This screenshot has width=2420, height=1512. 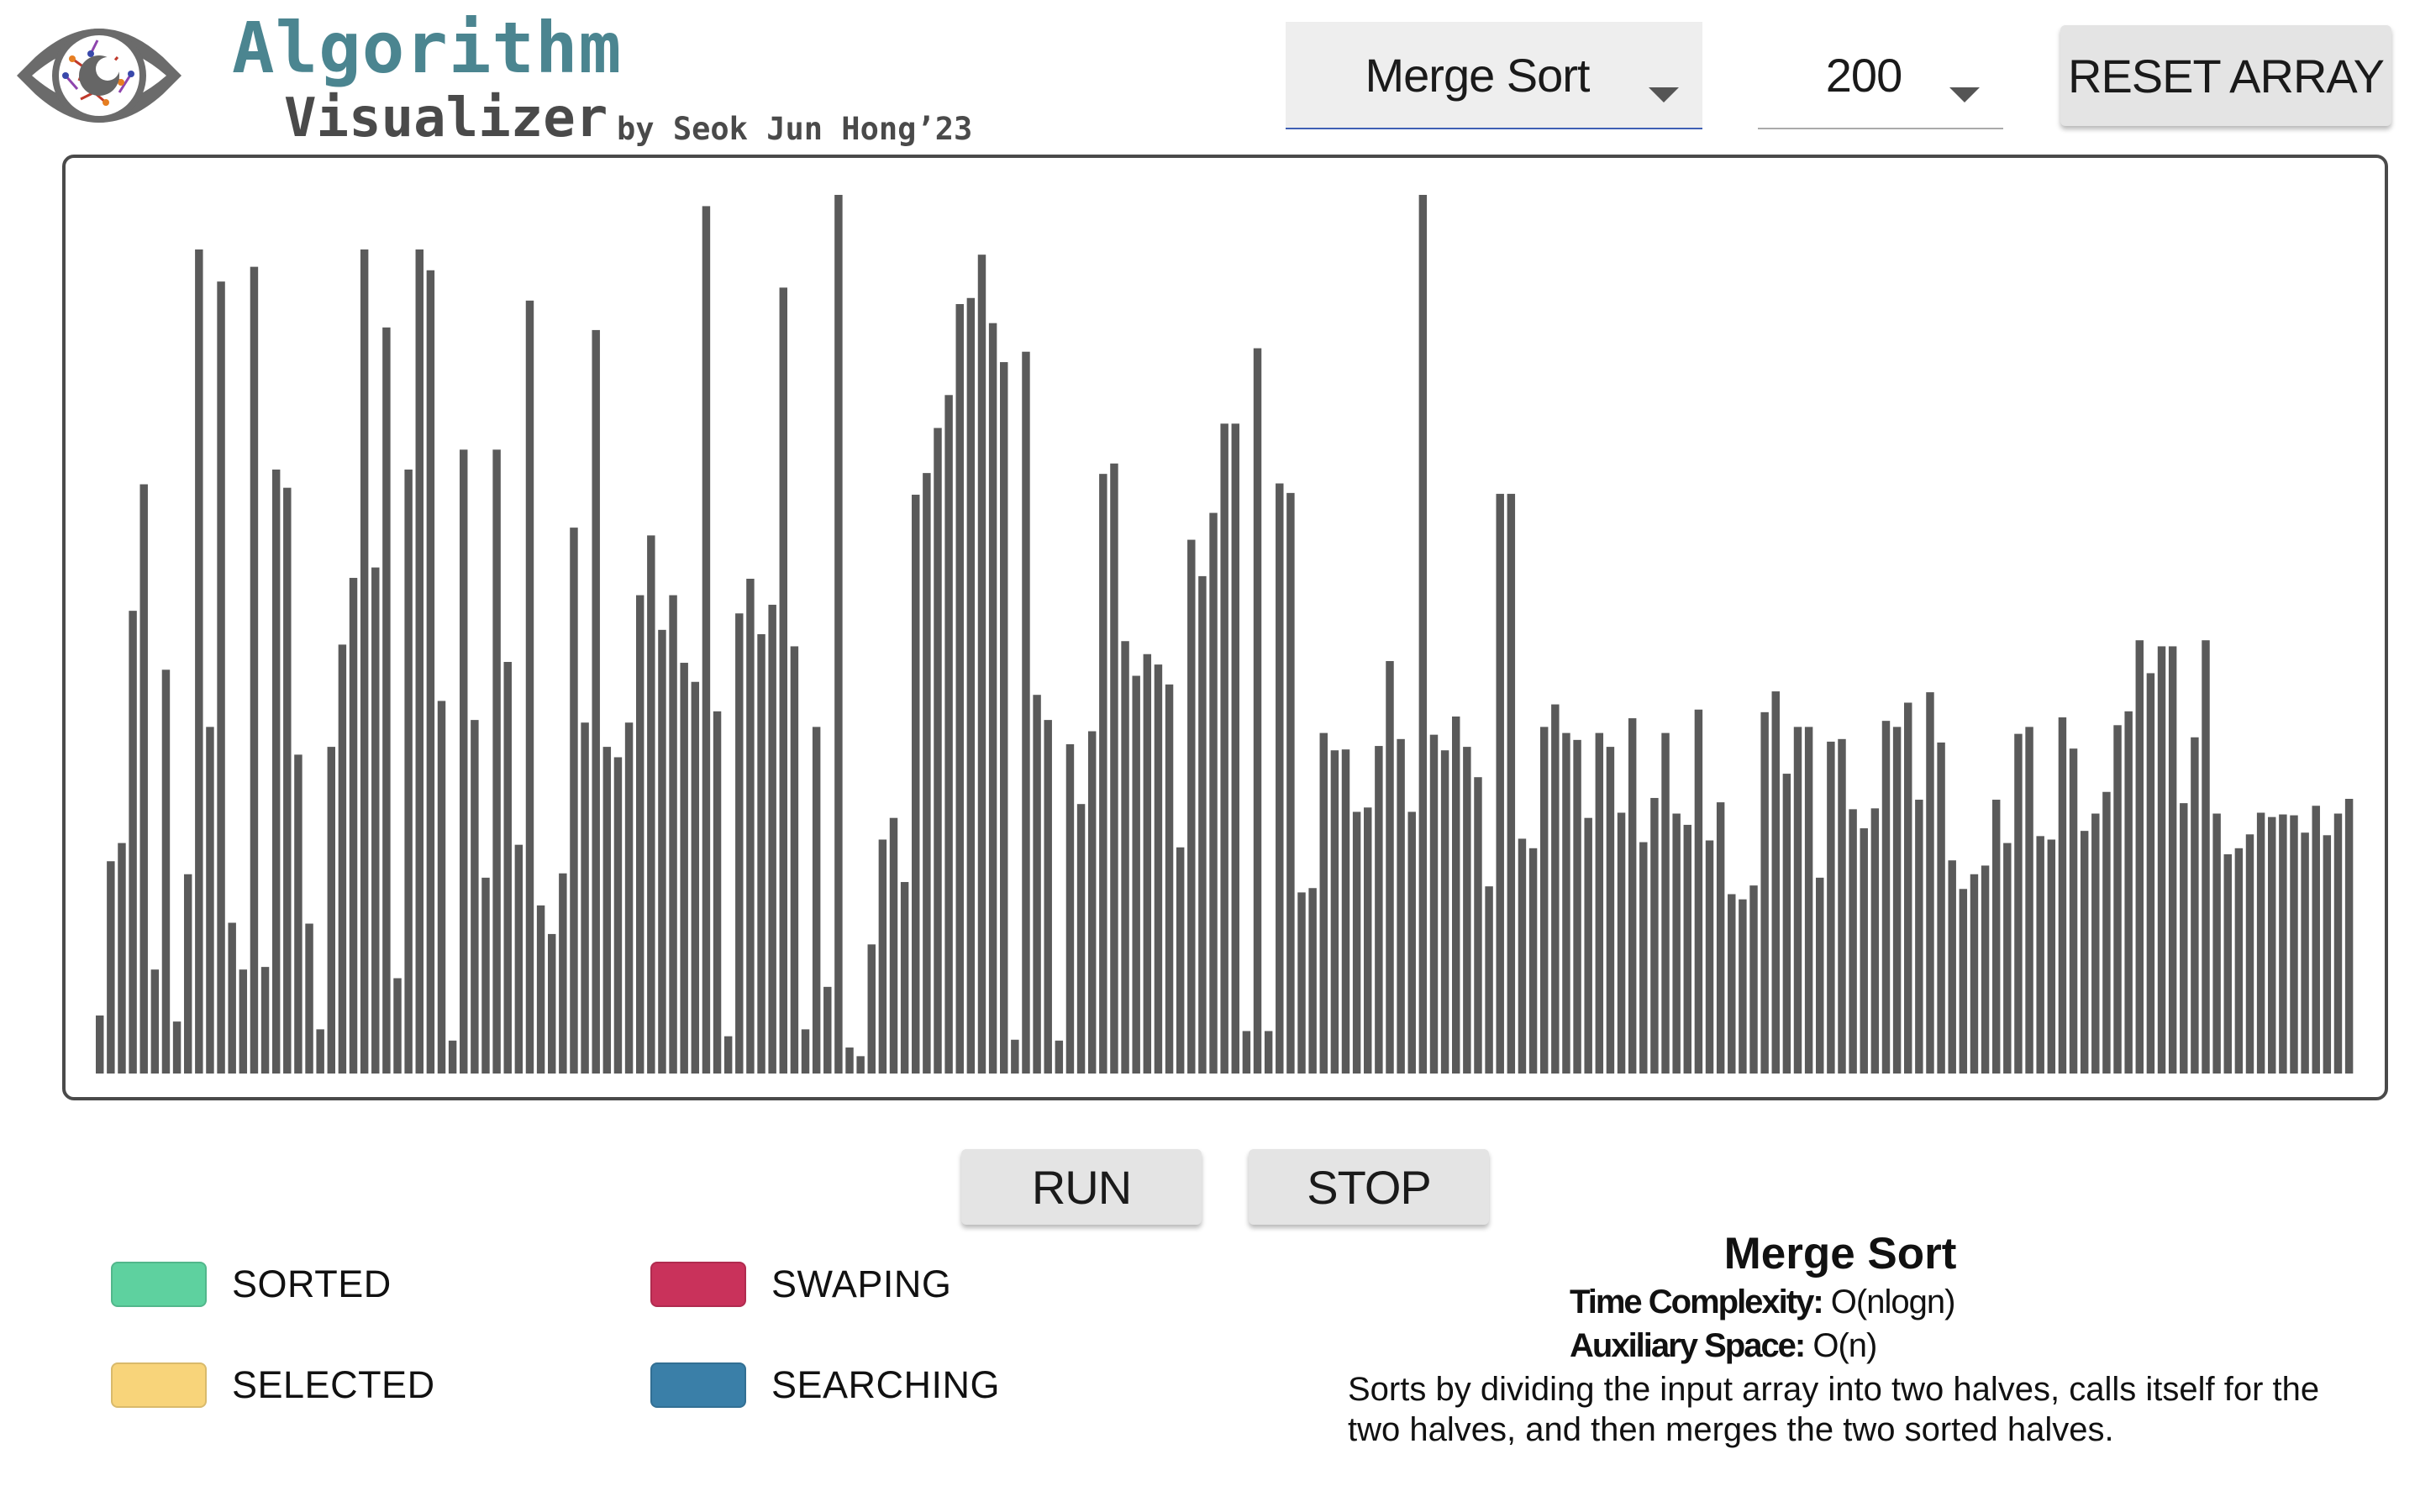 I want to click on legend-item-swaping: SWAPING, so click(x=800, y=1284).